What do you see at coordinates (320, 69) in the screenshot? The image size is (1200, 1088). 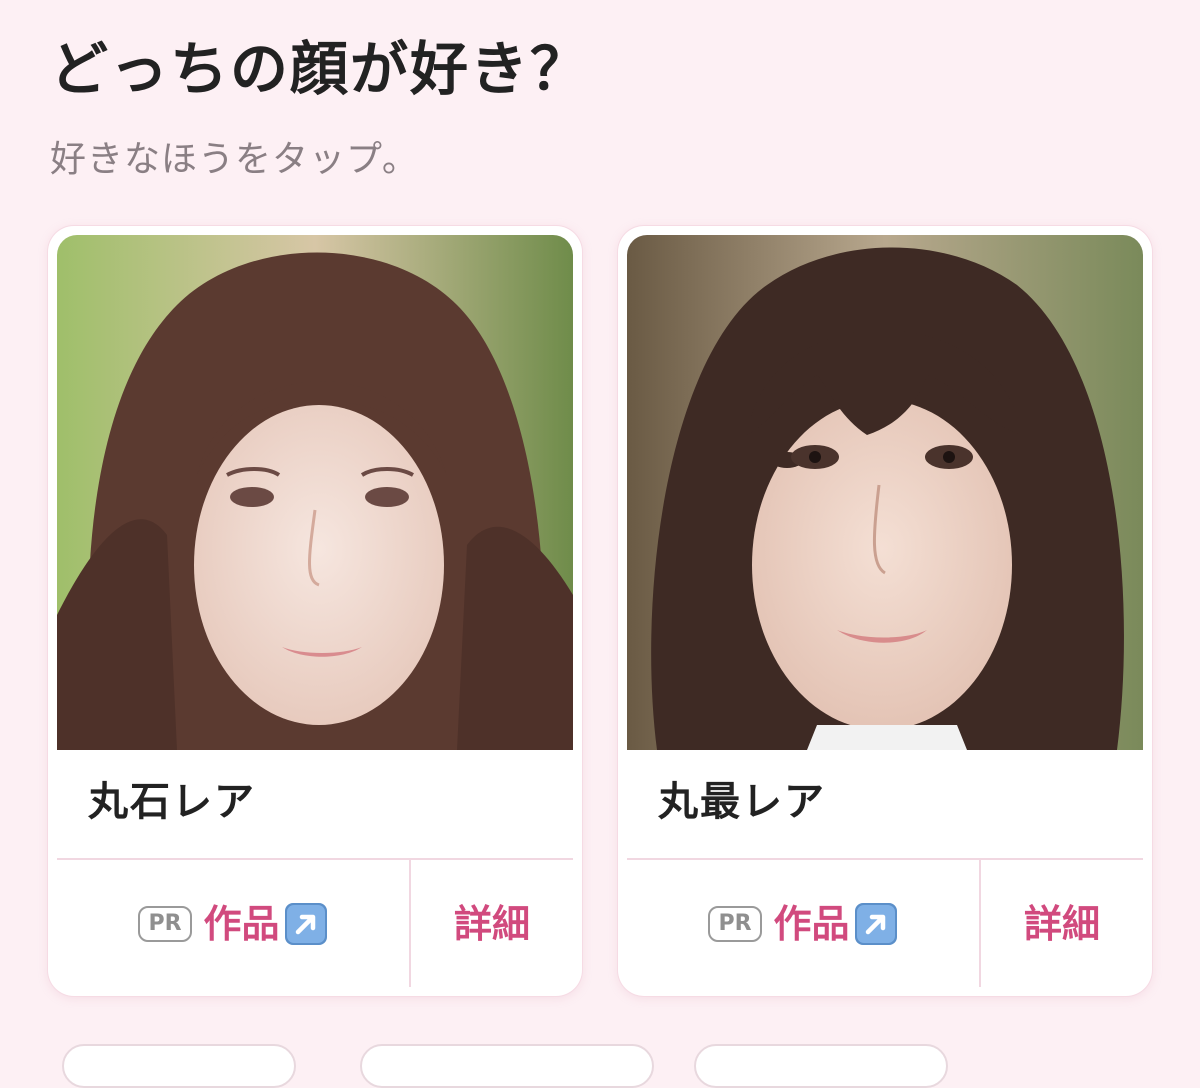 I see `page-title: どっちの顔が好き？` at bounding box center [320, 69].